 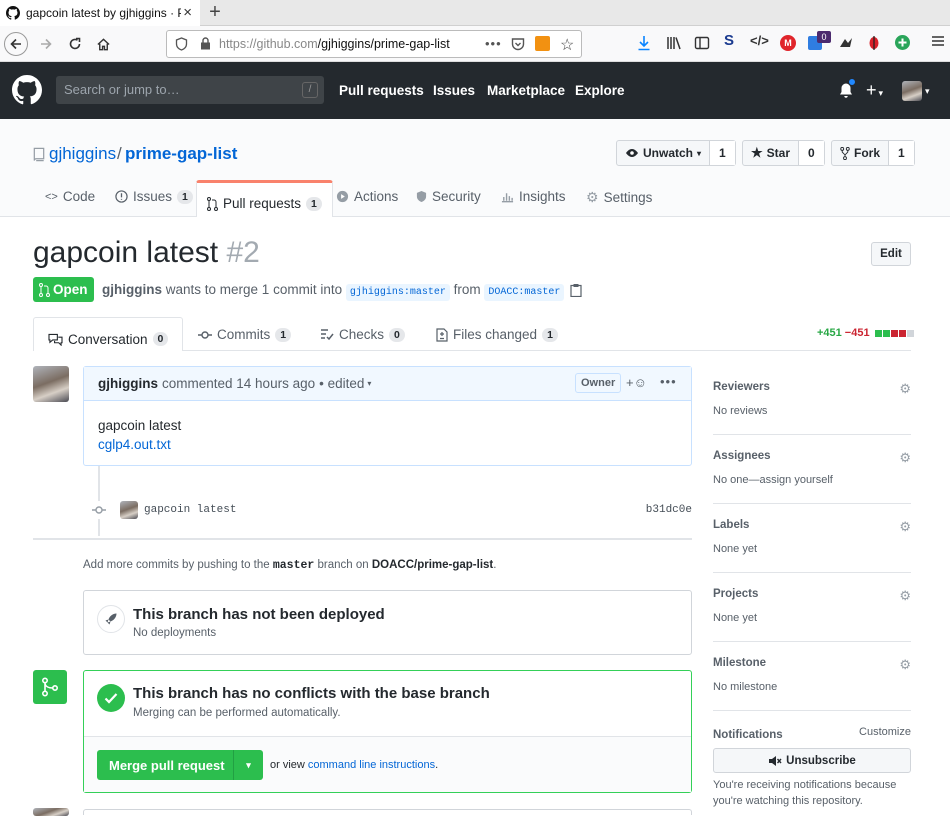 What do you see at coordinates (526, 90) in the screenshot?
I see `nav-marketplace: Marketplace` at bounding box center [526, 90].